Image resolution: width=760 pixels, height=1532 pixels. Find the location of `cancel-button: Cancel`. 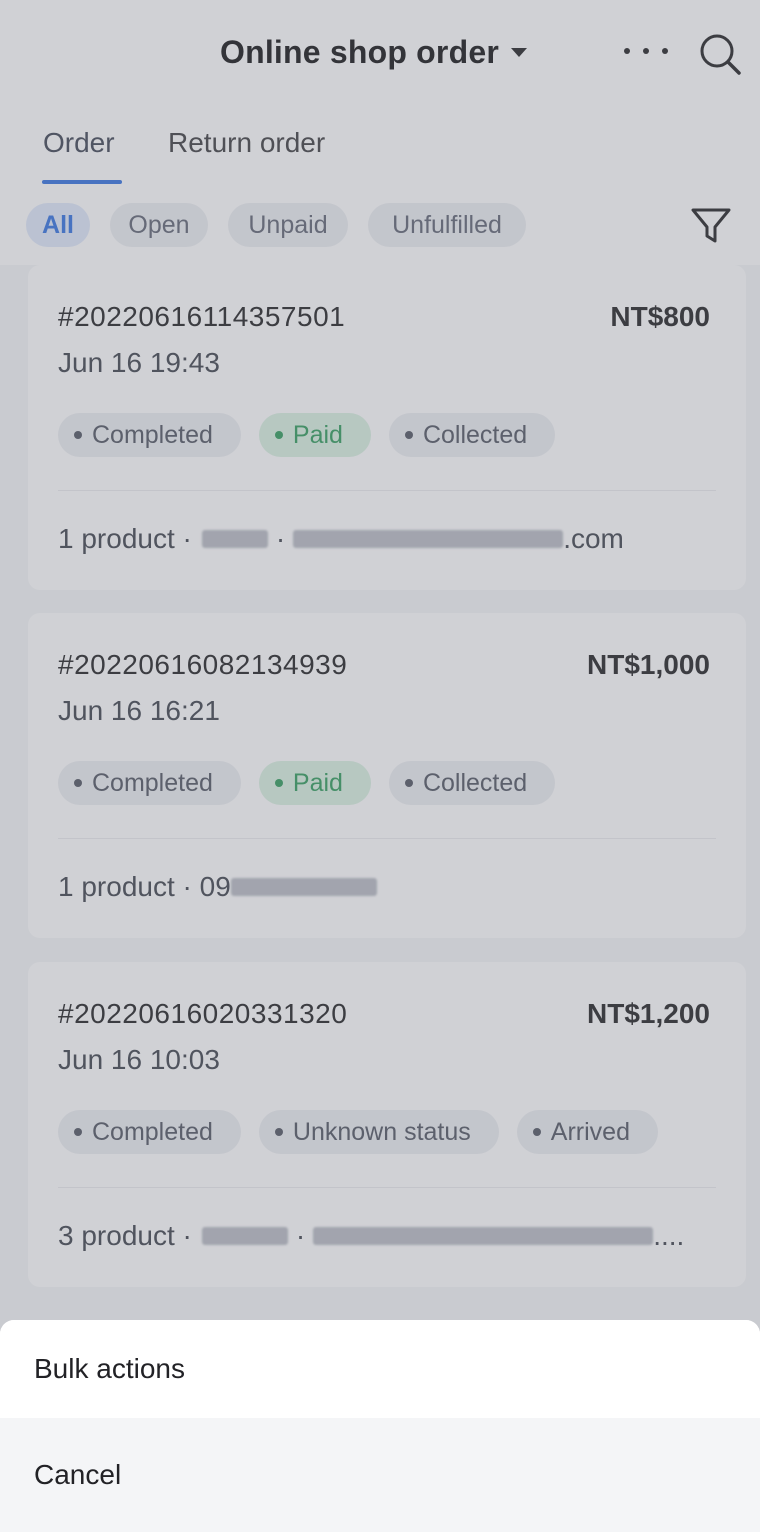

cancel-button: Cancel is located at coordinates (380, 1475).